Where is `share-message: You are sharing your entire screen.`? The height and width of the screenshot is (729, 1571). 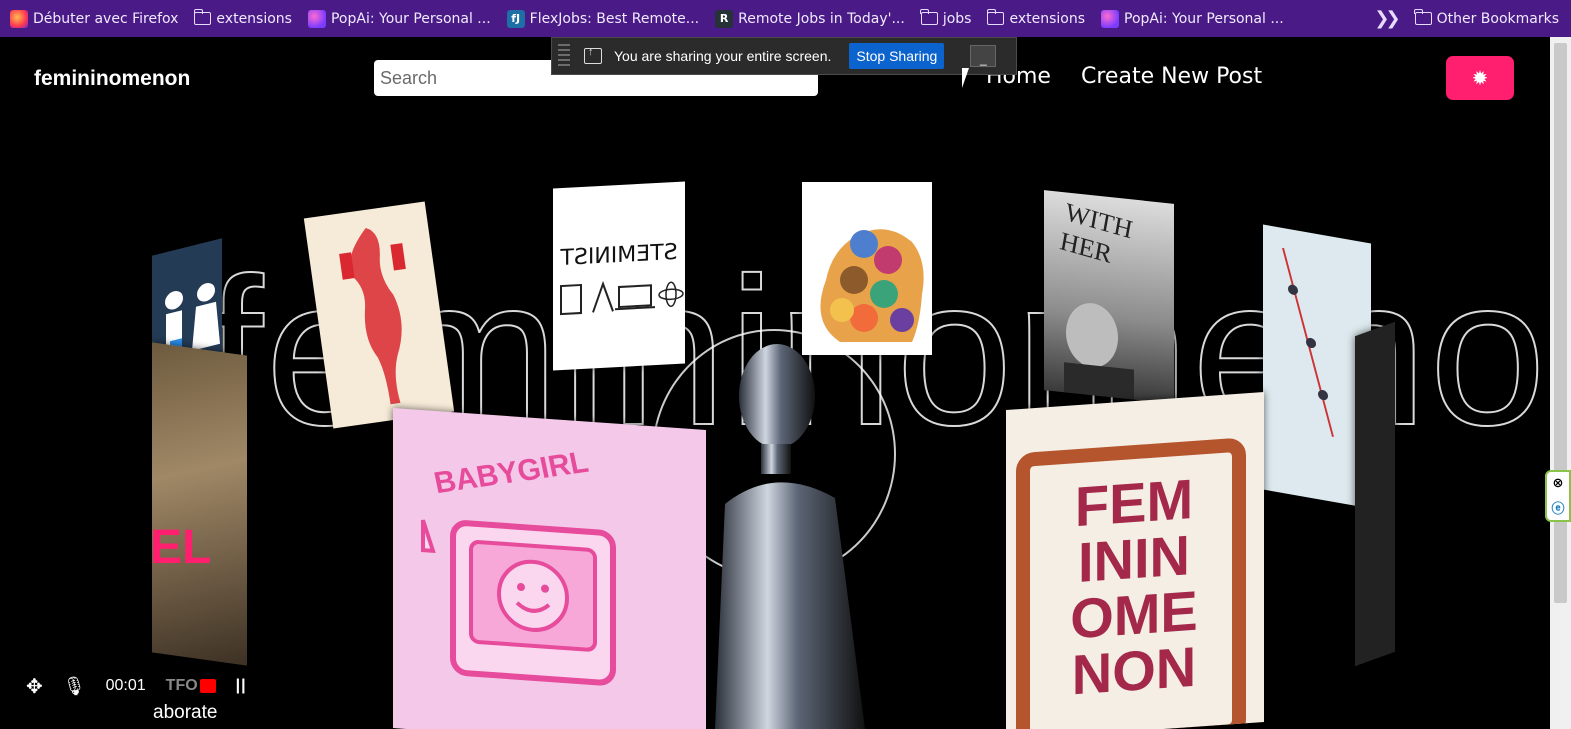 share-message: You are sharing your entire screen. is located at coordinates (723, 56).